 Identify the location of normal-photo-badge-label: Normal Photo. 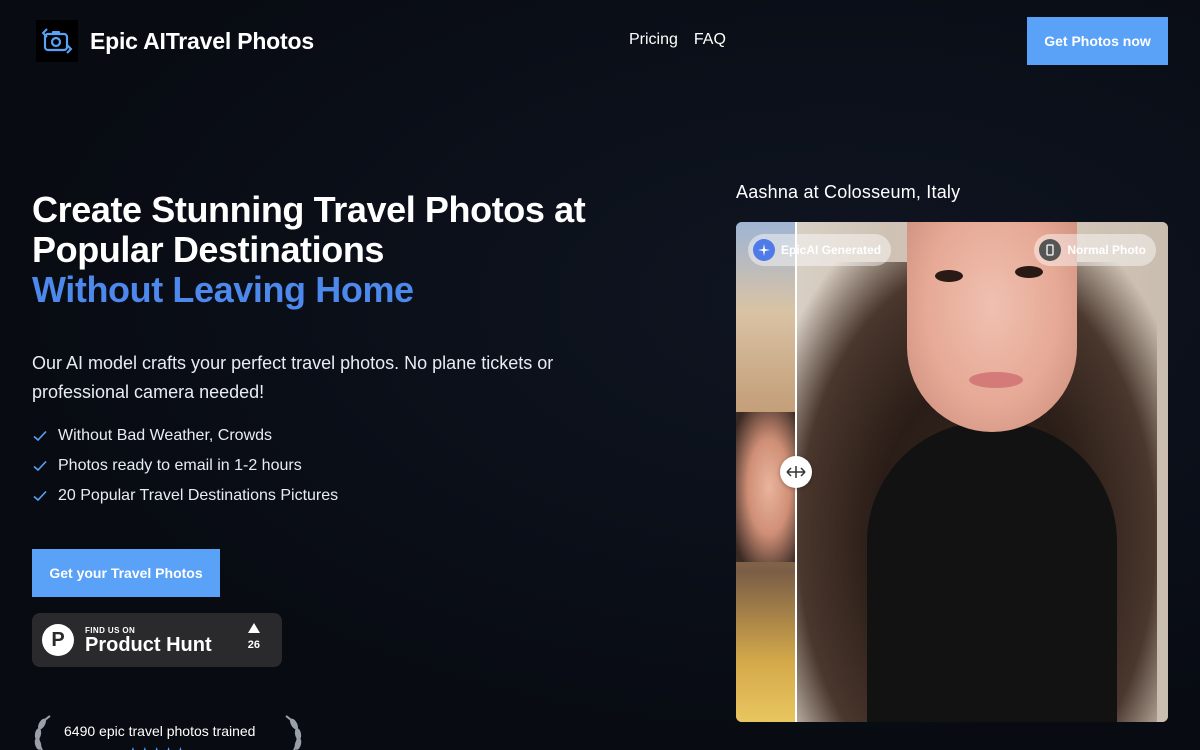
(1106, 250).